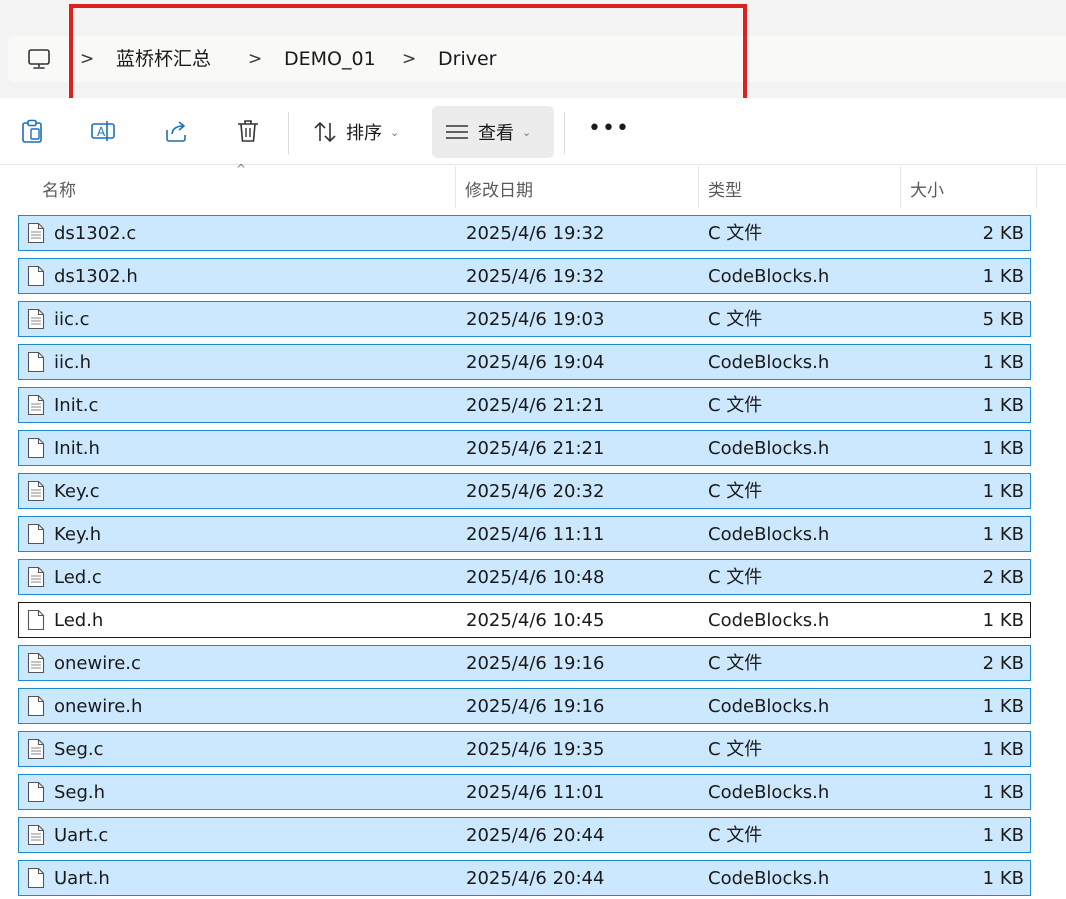  What do you see at coordinates (73, 362) in the screenshot?
I see `file-name: iic.h` at bounding box center [73, 362].